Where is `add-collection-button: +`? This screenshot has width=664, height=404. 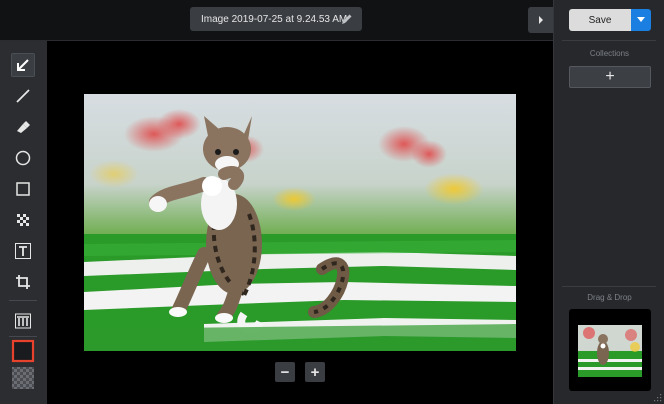 add-collection-button: + is located at coordinates (610, 77).